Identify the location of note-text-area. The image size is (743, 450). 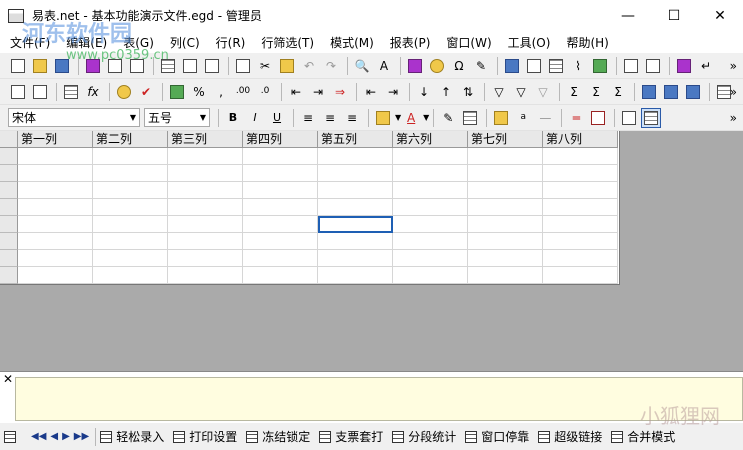
(379, 399).